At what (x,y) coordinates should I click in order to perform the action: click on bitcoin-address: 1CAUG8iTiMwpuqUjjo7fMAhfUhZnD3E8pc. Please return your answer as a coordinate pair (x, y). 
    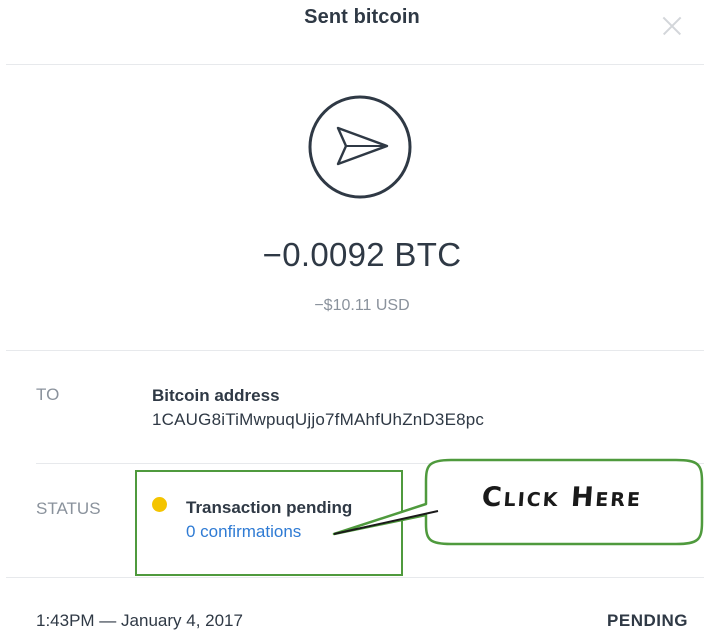
    Looking at the image, I should click on (318, 419).